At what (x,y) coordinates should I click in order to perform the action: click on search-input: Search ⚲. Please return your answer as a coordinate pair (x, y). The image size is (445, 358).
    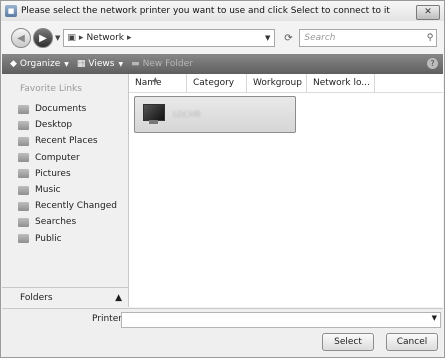
    Looking at the image, I should click on (368, 38).